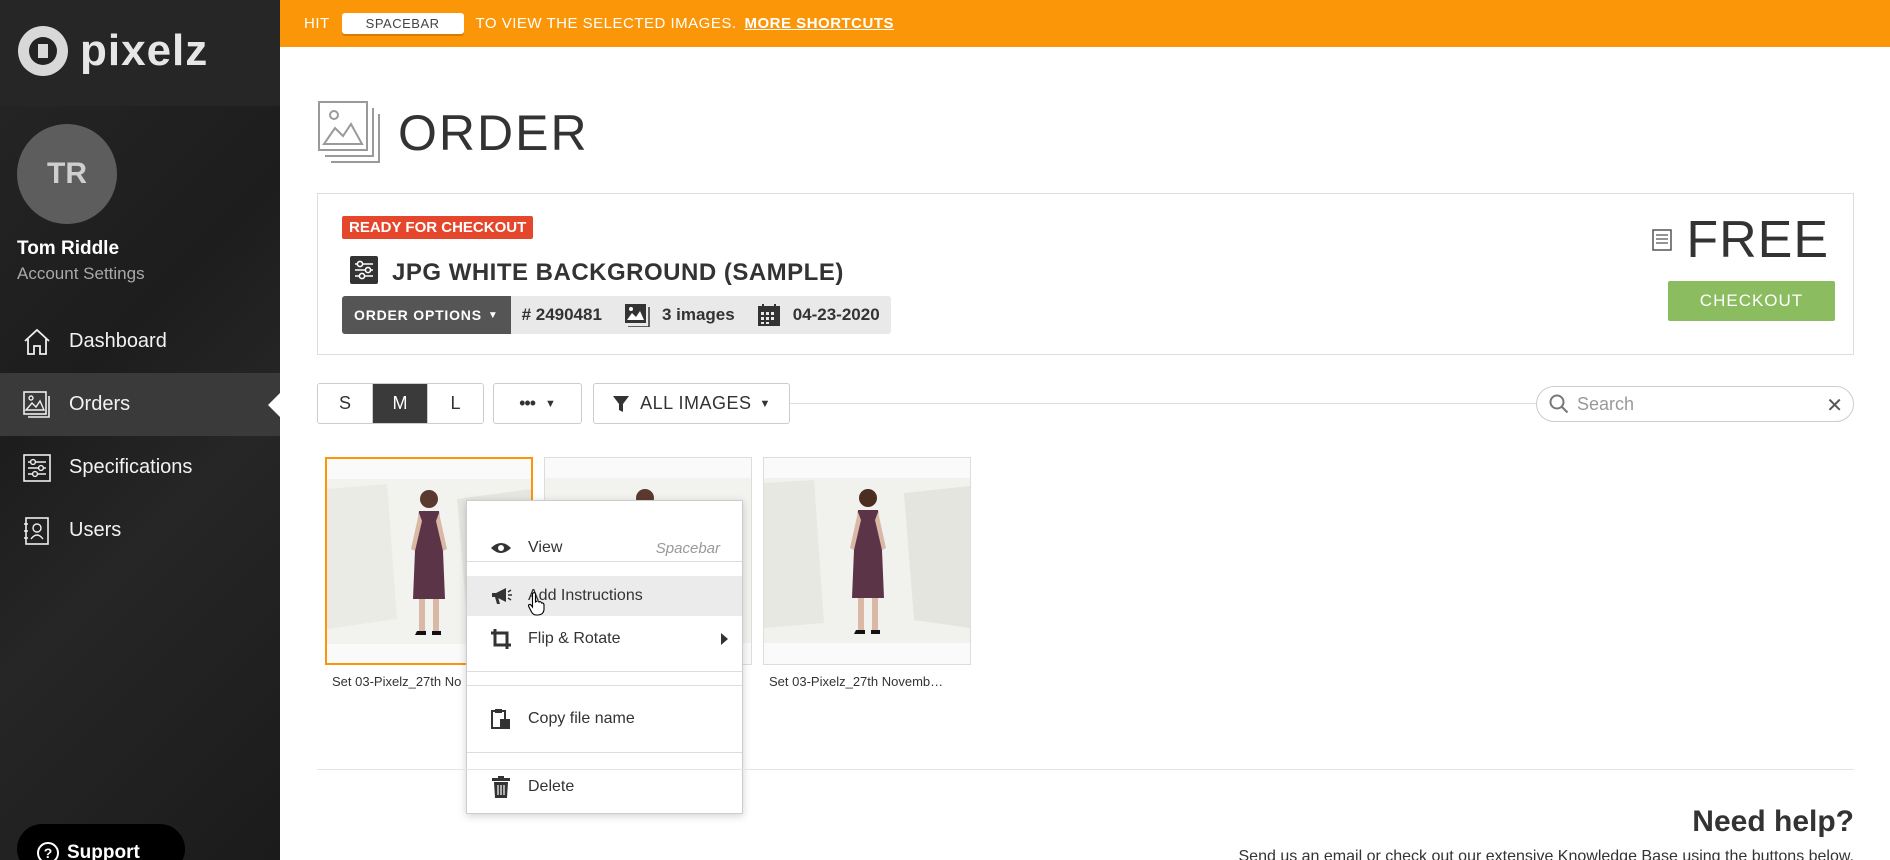 Image resolution: width=1890 pixels, height=860 pixels. Describe the element at coordinates (637, 315) in the screenshot. I see `image-icon` at that location.